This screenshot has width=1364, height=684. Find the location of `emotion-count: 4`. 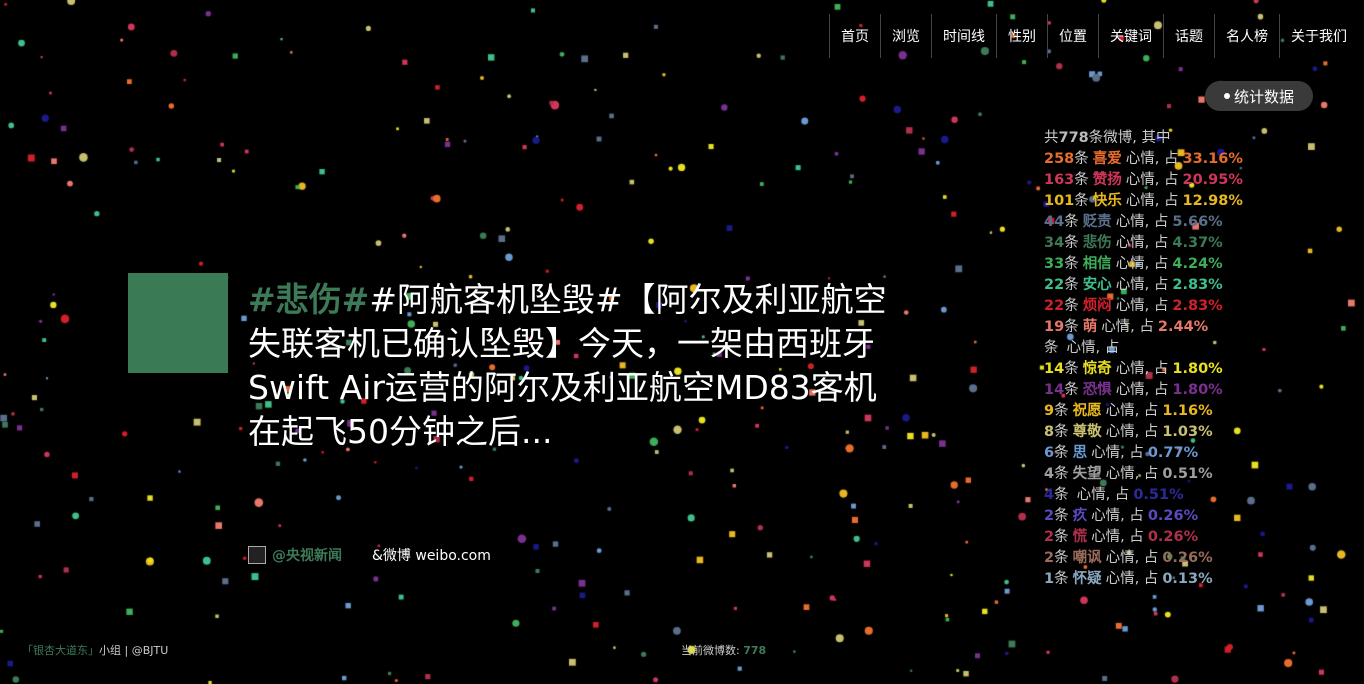

emotion-count: 4 is located at coordinates (1049, 474).